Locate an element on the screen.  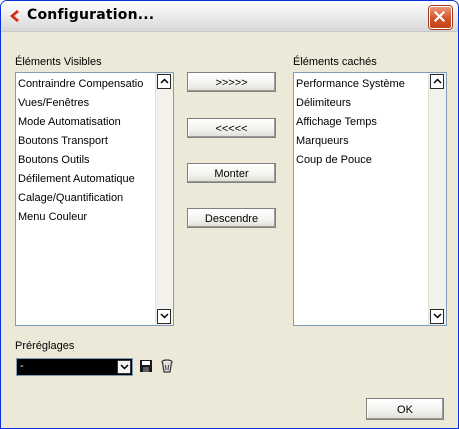
list-item: Mode Automatisation is located at coordinates (86, 122).